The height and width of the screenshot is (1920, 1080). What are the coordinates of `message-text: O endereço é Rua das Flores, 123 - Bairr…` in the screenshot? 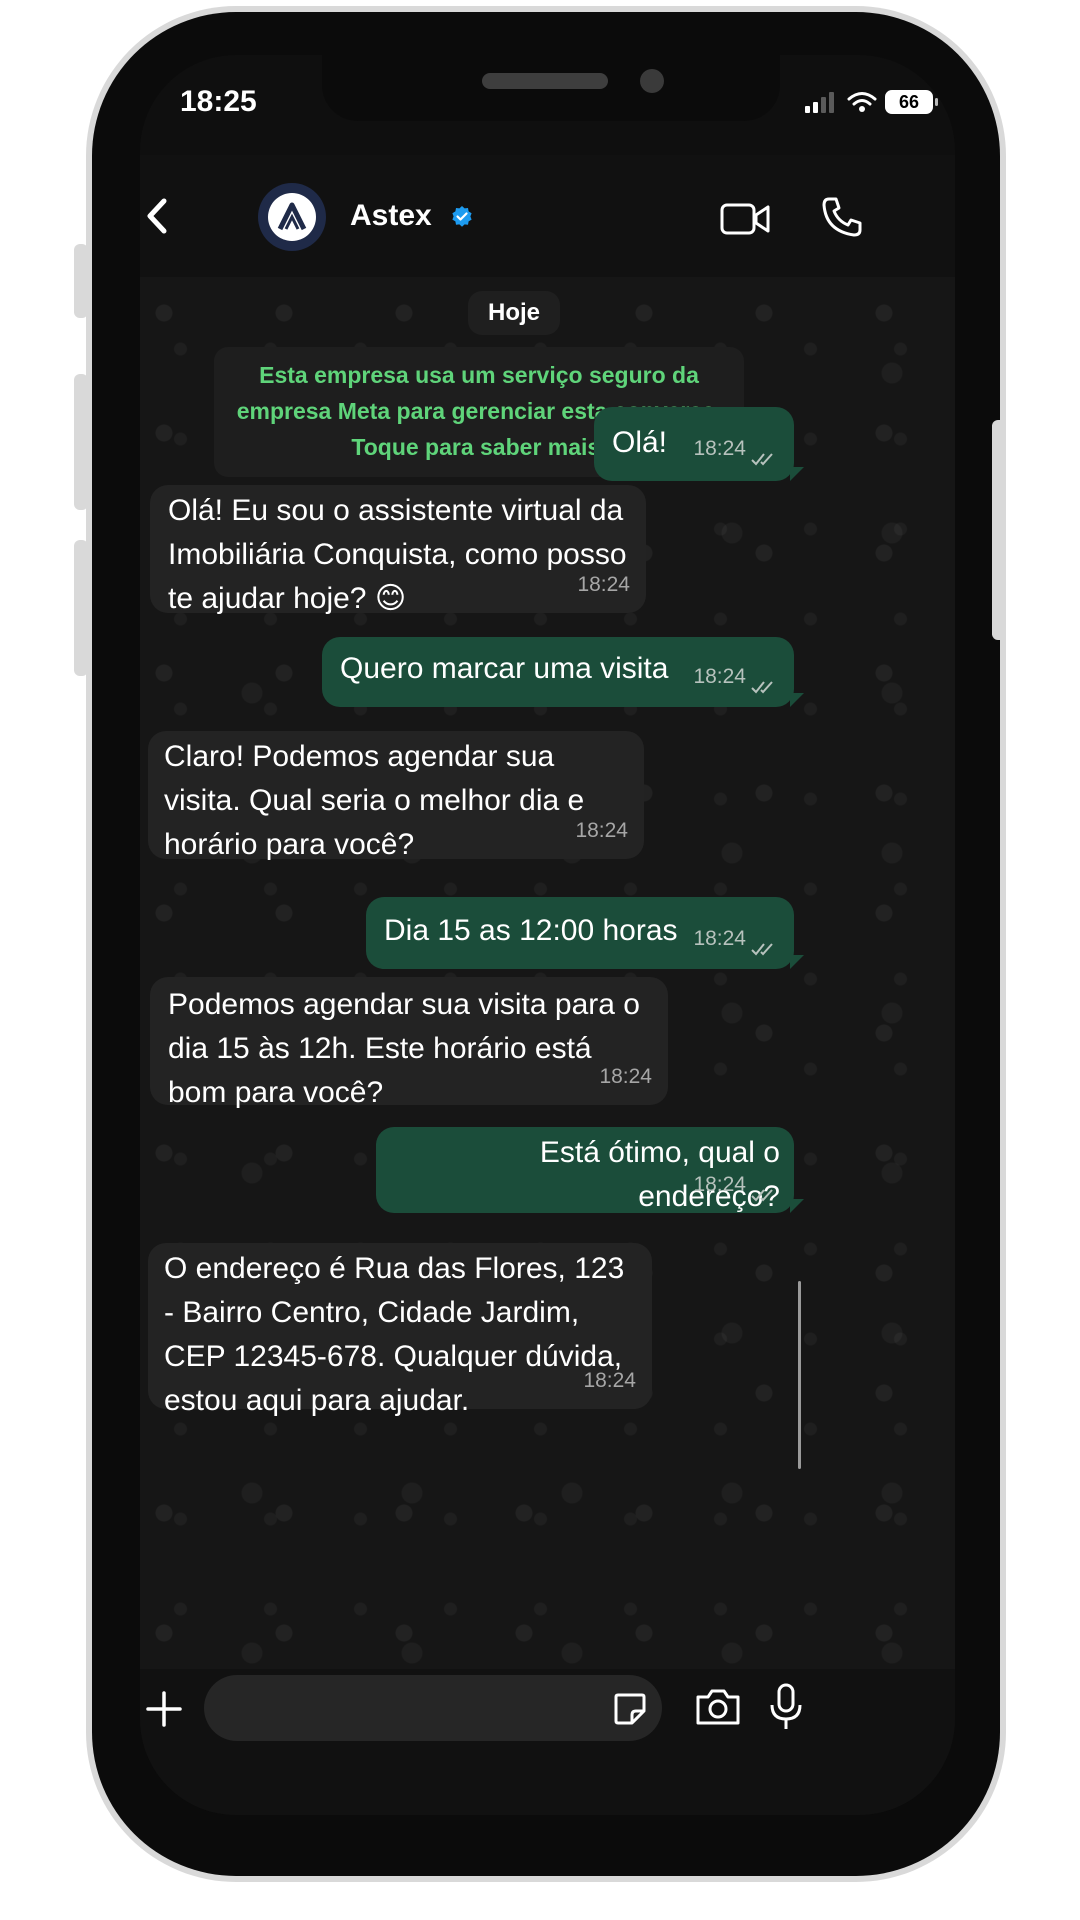 It's located at (394, 1334).